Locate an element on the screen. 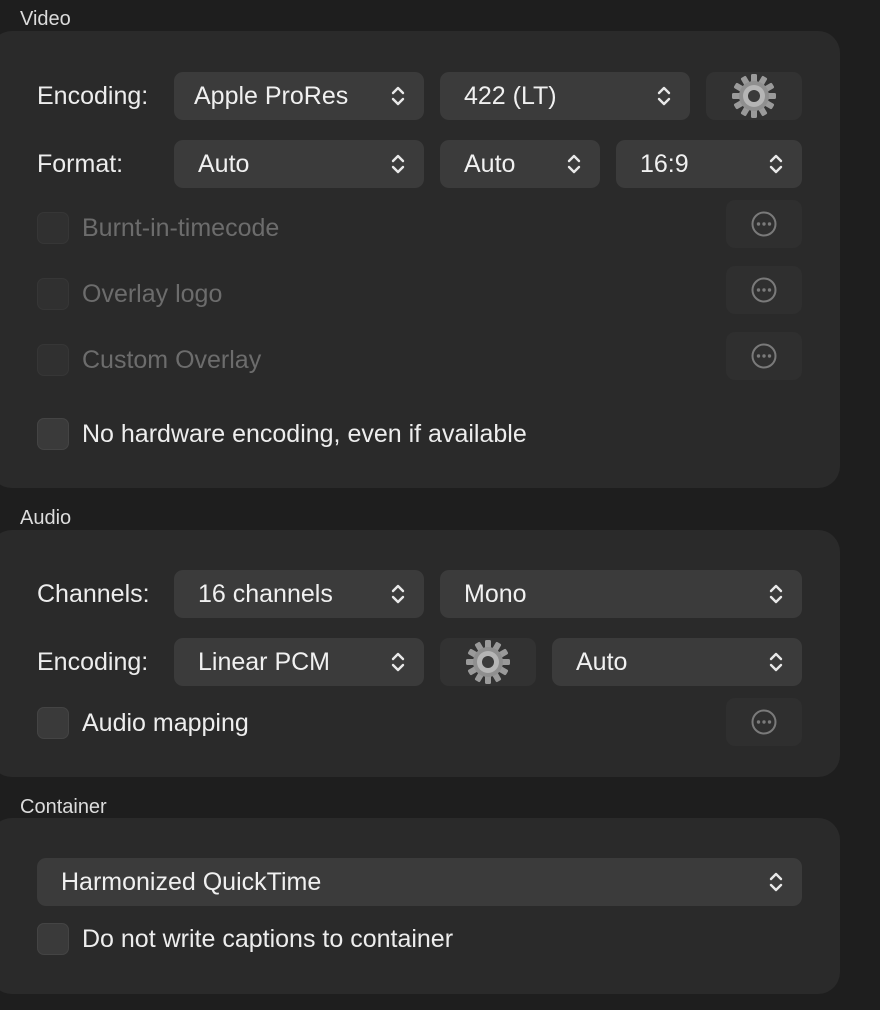 Image resolution: width=880 pixels, height=1010 pixels. audio-rate-popup: Auto is located at coordinates (677, 662).